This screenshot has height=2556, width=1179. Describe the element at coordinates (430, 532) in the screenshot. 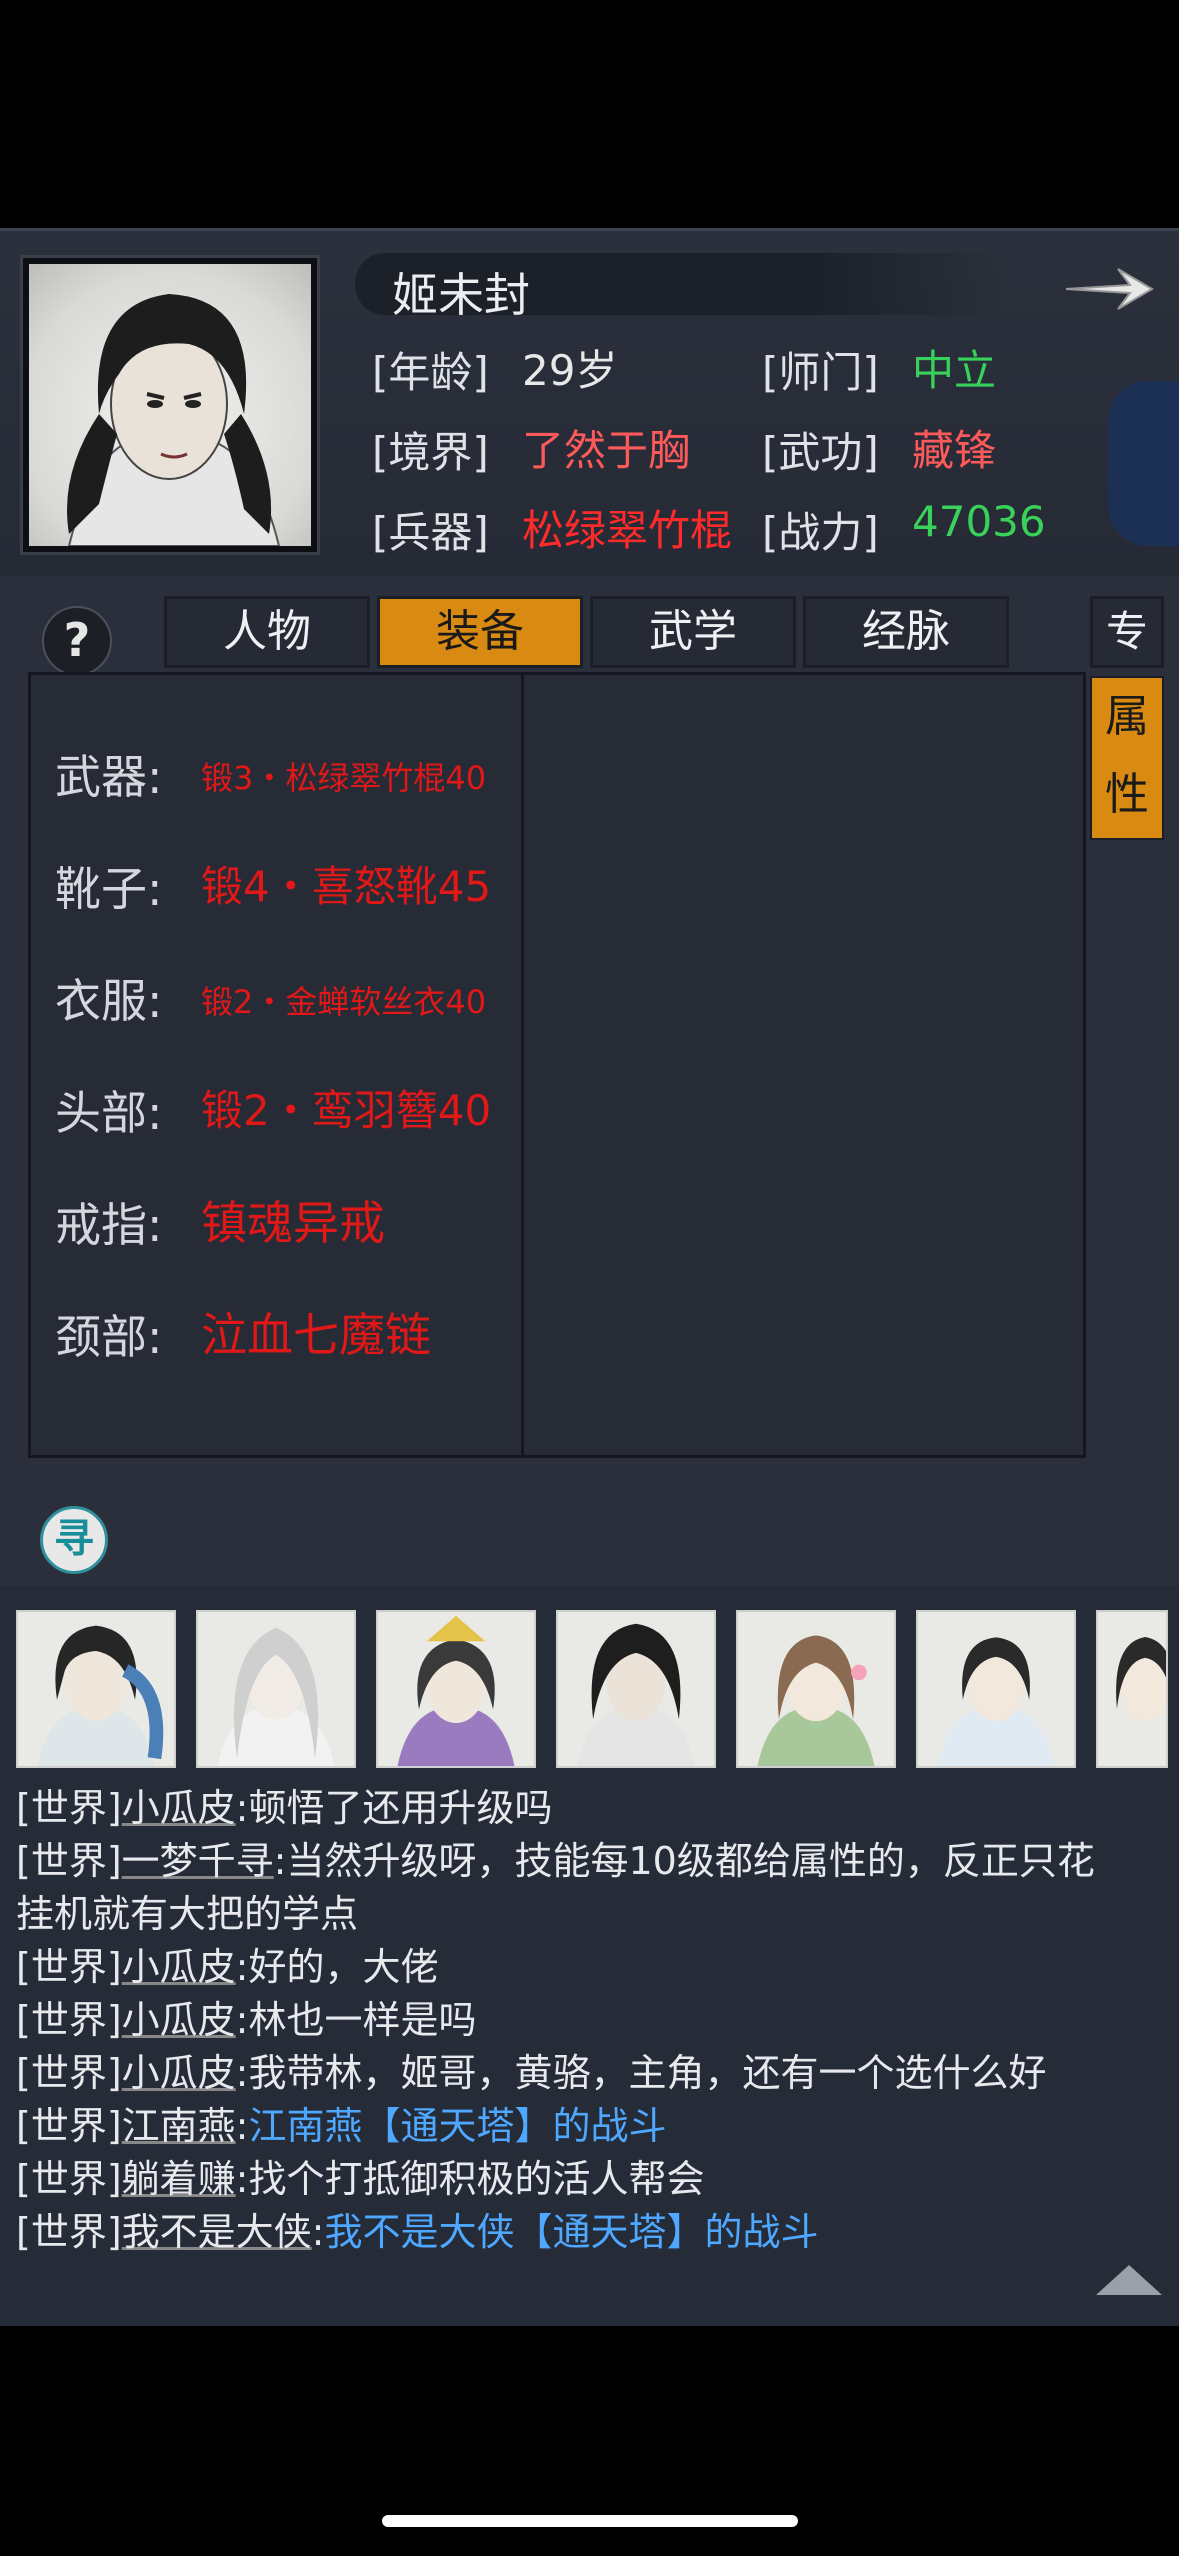

I see `attr-label-weapon: [兵器]` at that location.